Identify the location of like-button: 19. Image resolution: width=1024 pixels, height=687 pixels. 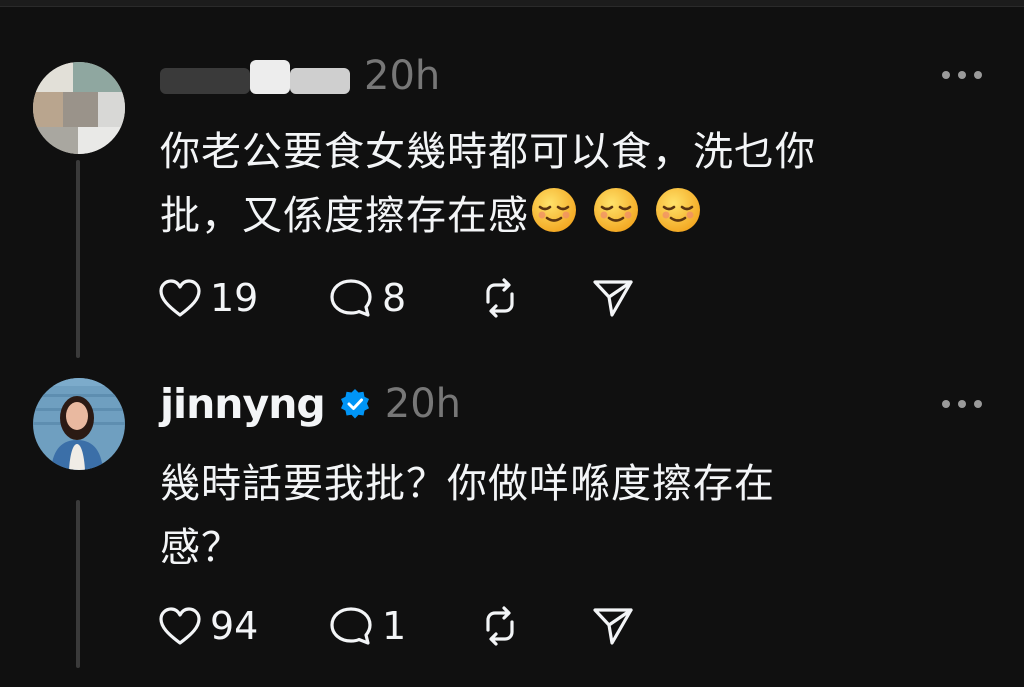
(243, 298).